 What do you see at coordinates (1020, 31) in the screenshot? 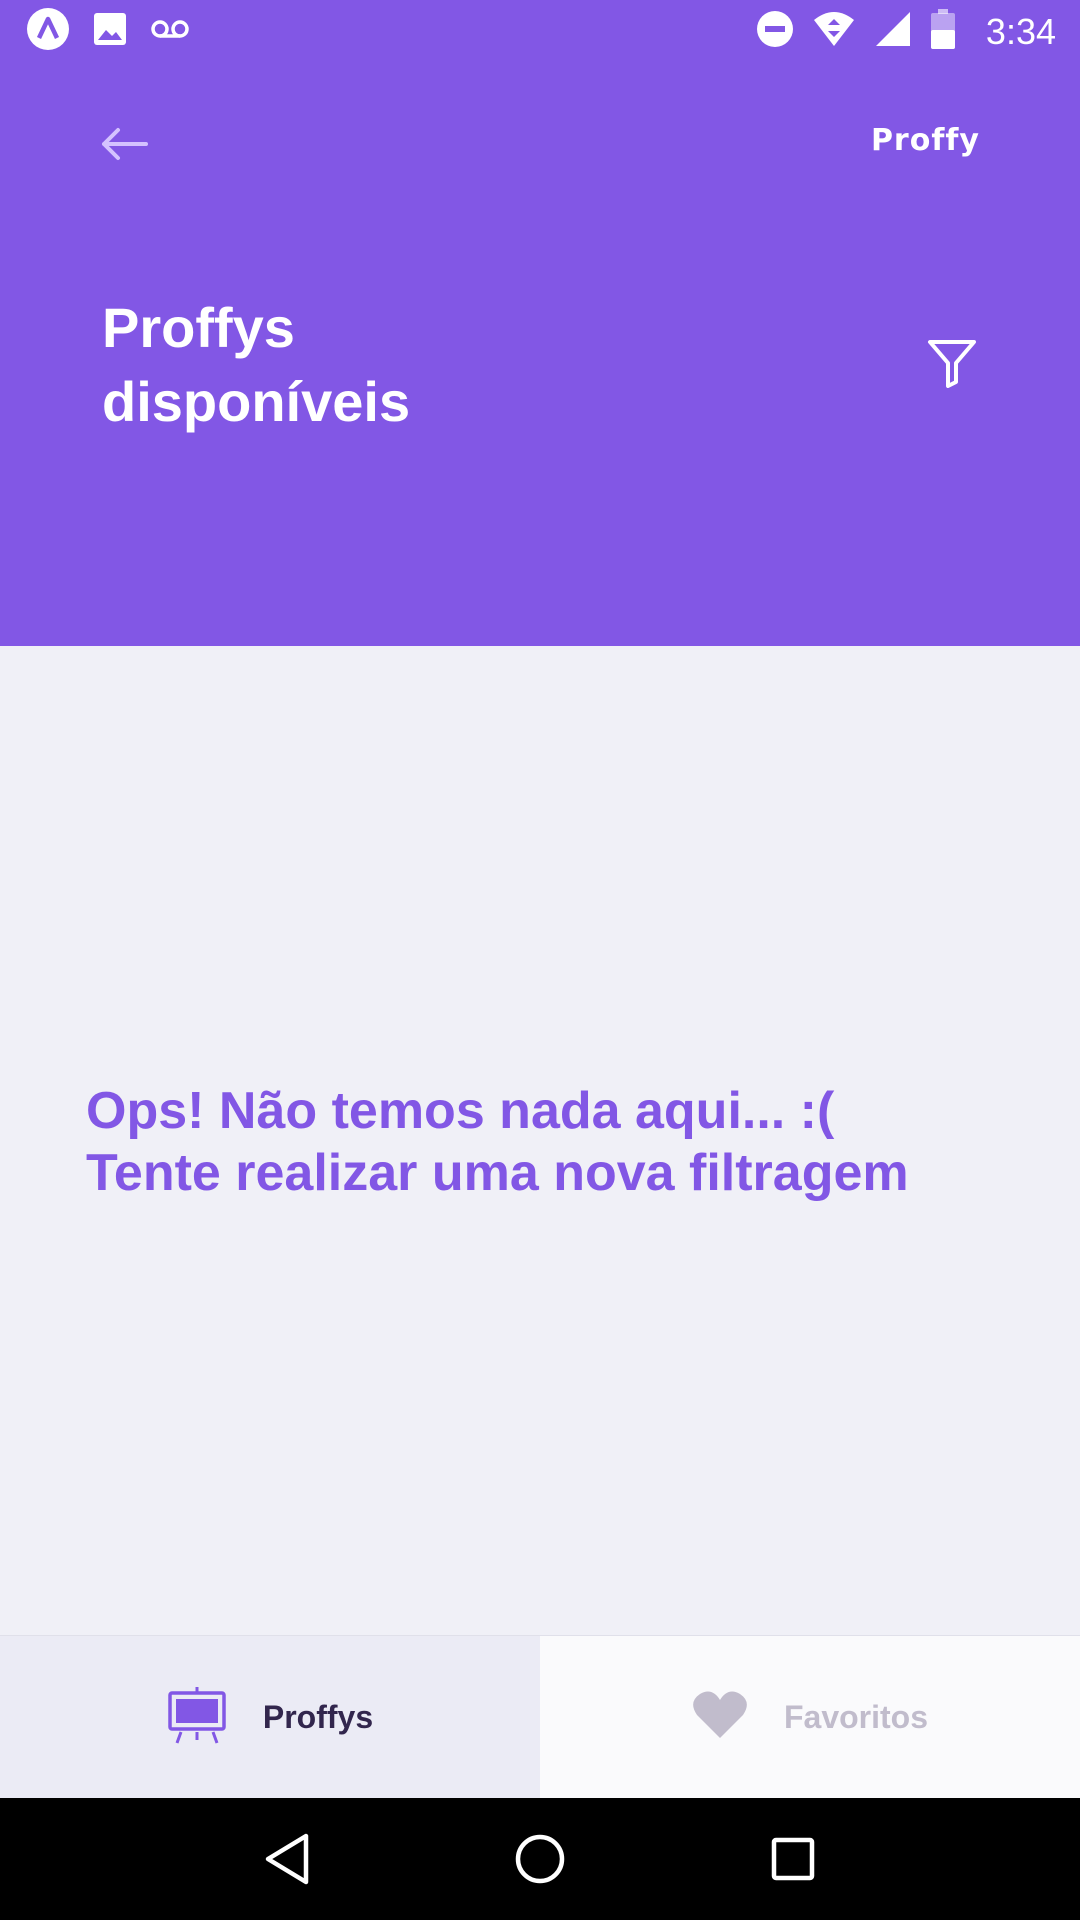
I see `status-time: 3:34` at bounding box center [1020, 31].